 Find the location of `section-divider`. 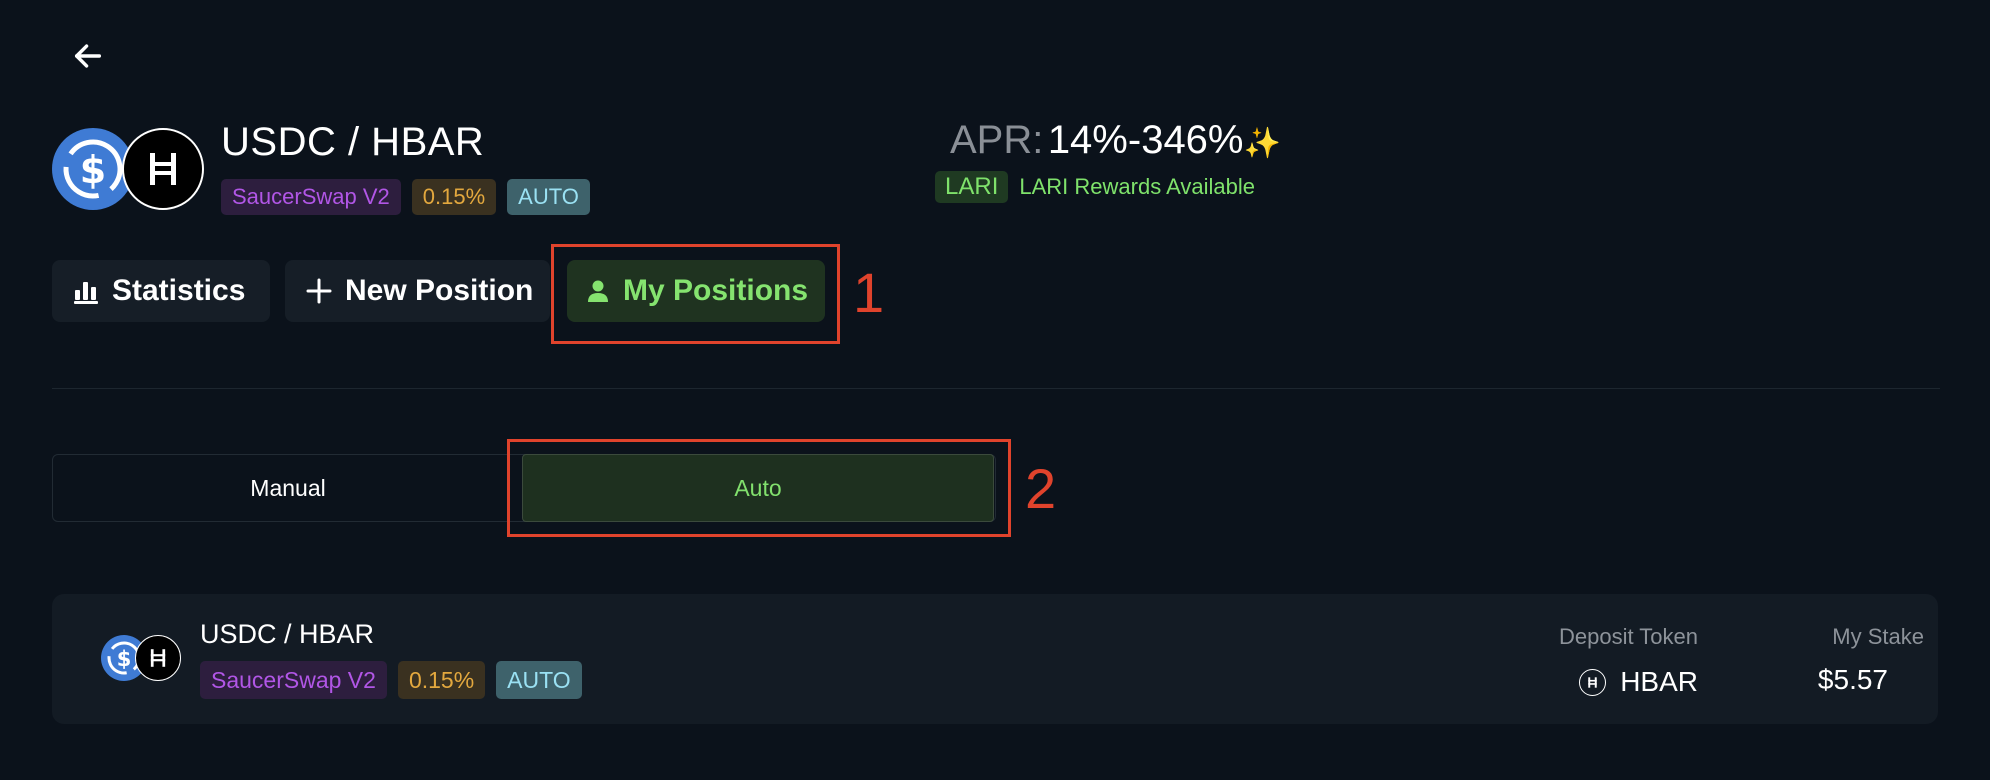

section-divider is located at coordinates (996, 388).